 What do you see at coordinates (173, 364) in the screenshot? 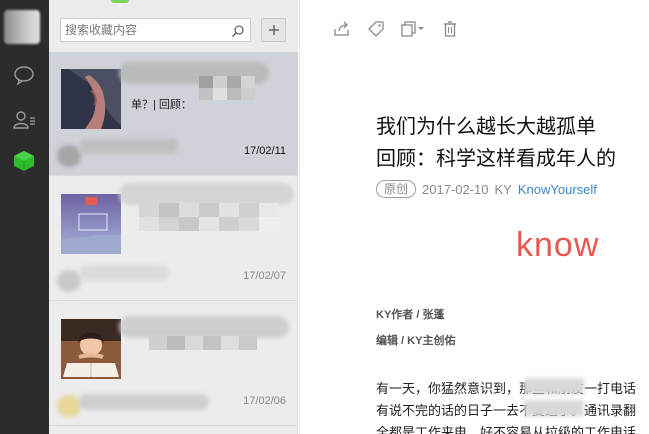
I see `list-item: 17/02/06` at bounding box center [173, 364].